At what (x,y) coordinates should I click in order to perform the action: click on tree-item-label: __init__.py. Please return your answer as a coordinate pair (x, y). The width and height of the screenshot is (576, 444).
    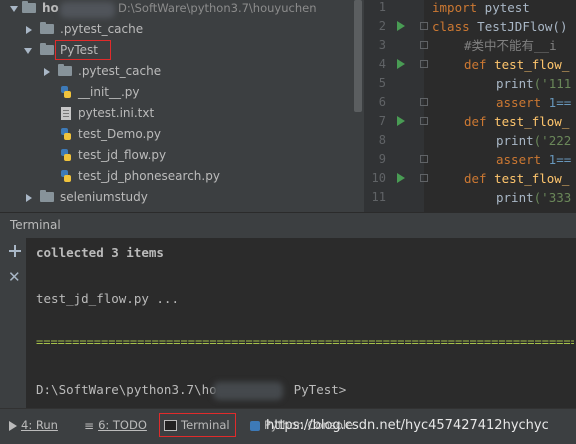
    Looking at the image, I should click on (109, 92).